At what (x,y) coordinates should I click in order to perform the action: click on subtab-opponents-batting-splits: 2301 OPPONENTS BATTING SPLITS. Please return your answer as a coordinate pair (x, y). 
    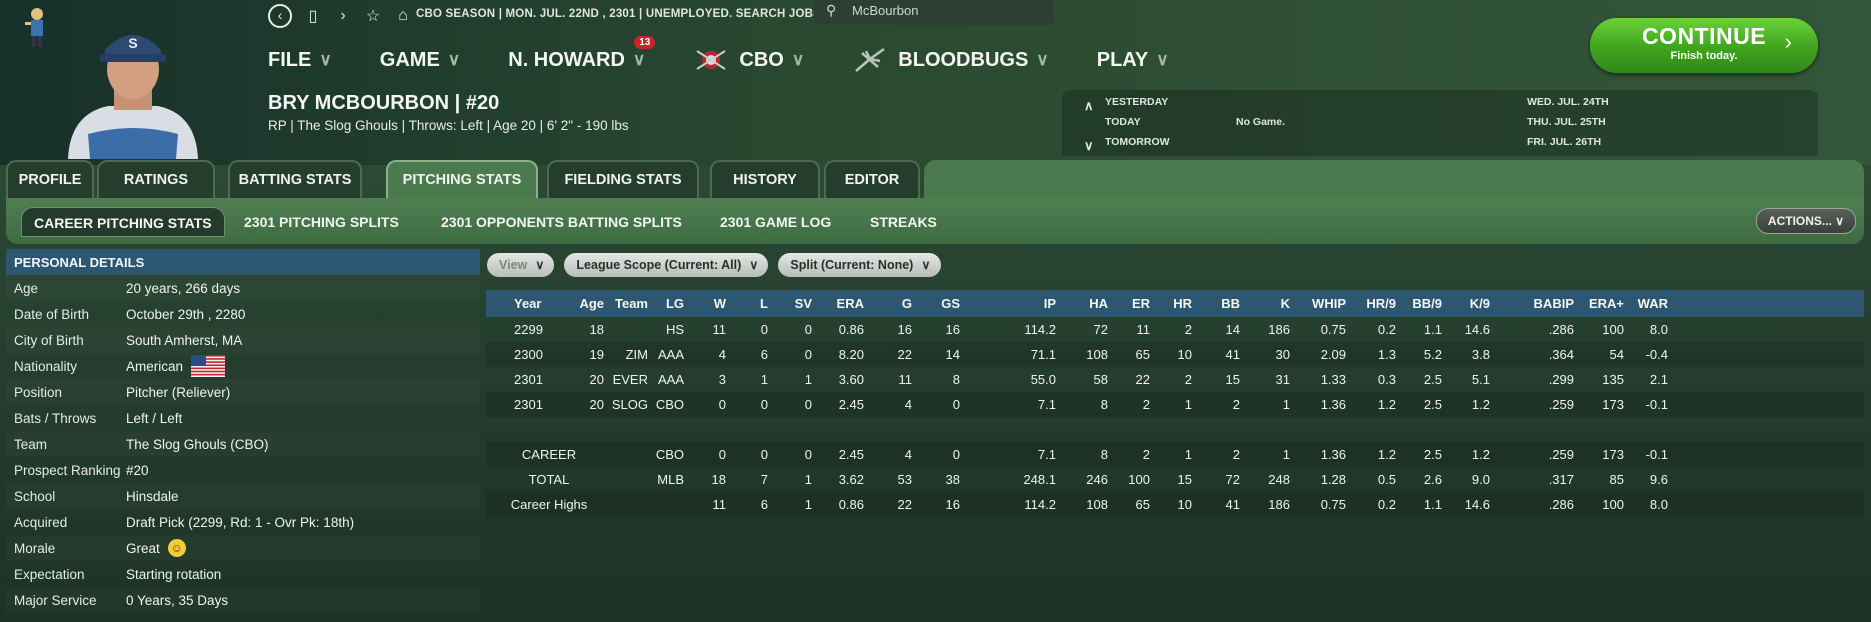
    Looking at the image, I should click on (561, 222).